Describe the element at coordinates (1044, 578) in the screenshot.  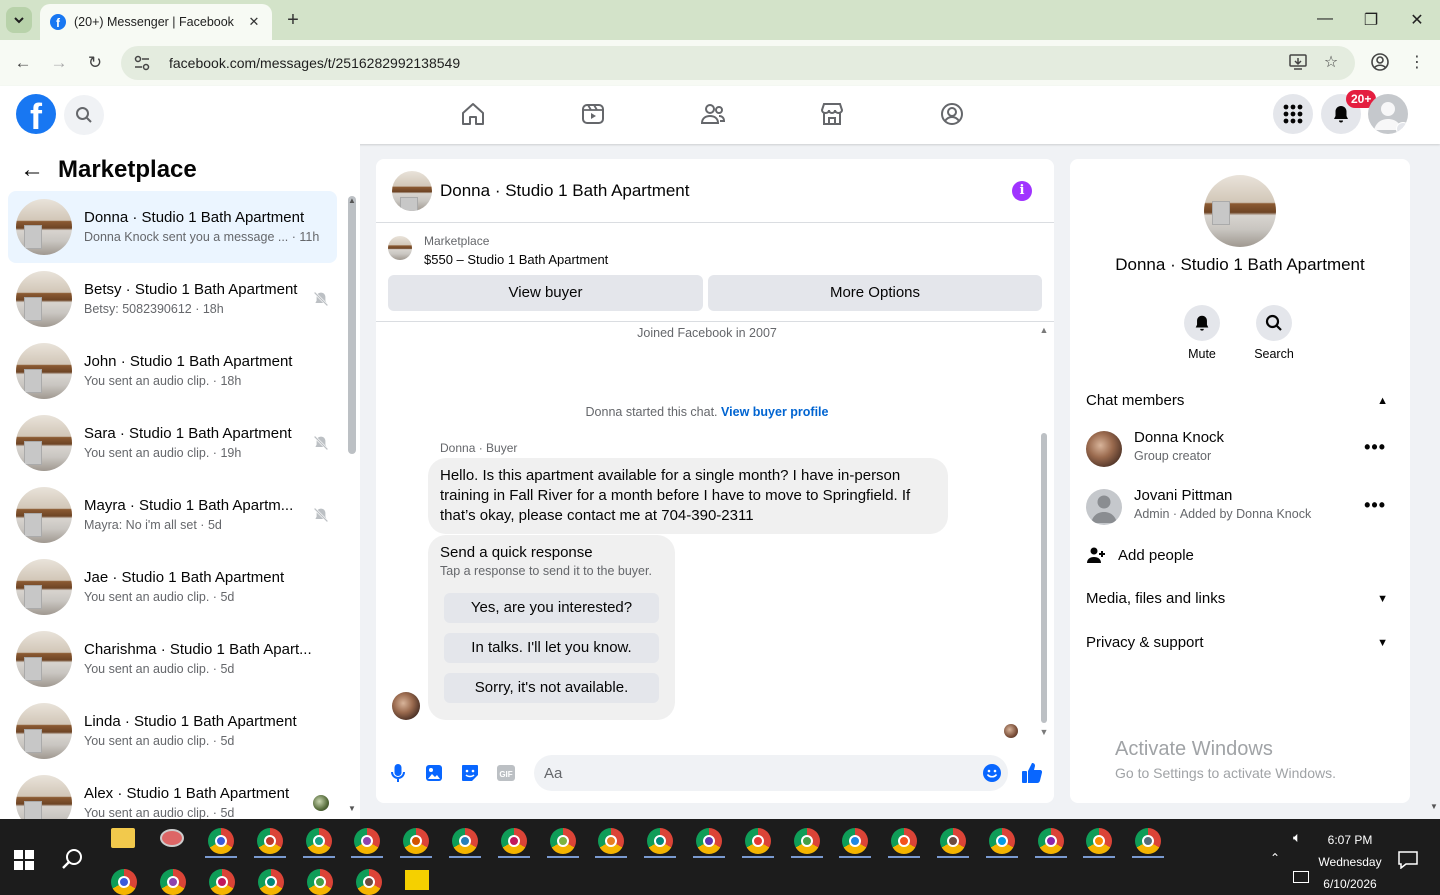
I see `chat-scrollbar` at that location.